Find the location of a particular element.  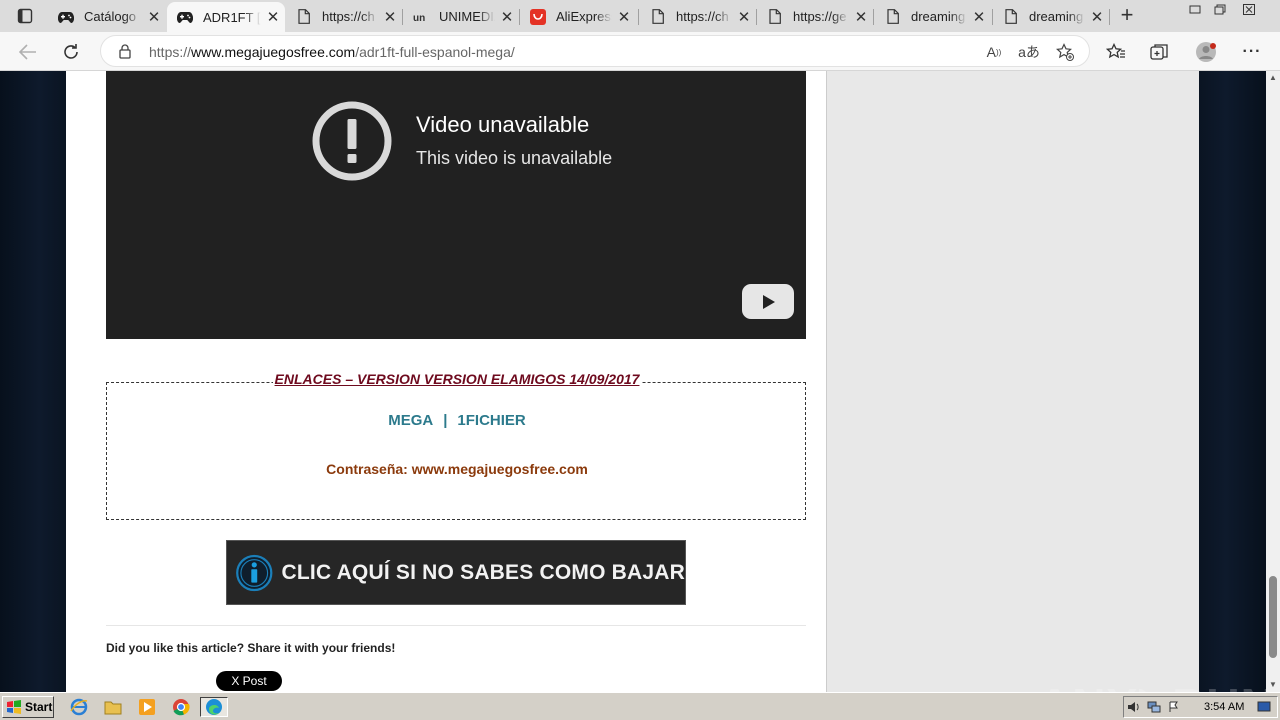

refresh-button is located at coordinates (71, 52).